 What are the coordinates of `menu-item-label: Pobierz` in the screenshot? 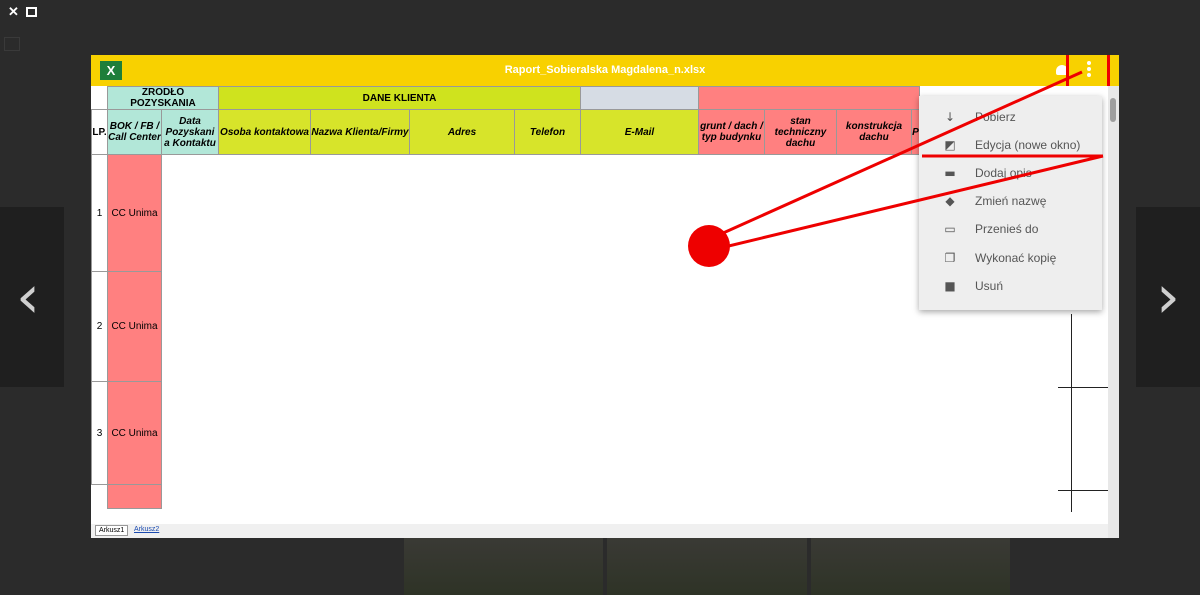 It's located at (995, 117).